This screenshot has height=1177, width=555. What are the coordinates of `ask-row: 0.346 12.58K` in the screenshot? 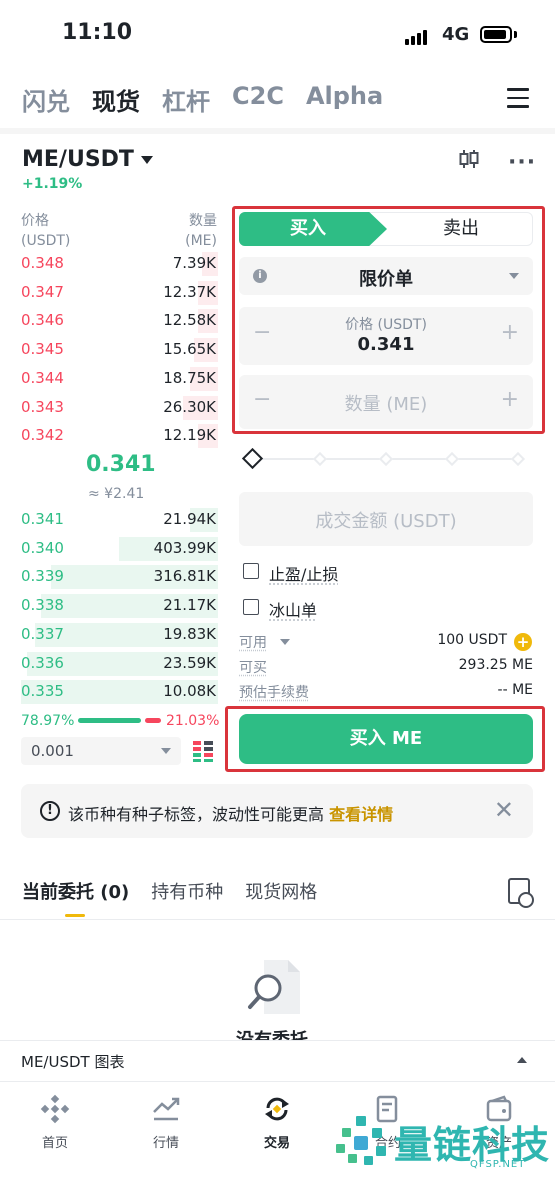 It's located at (109, 321).